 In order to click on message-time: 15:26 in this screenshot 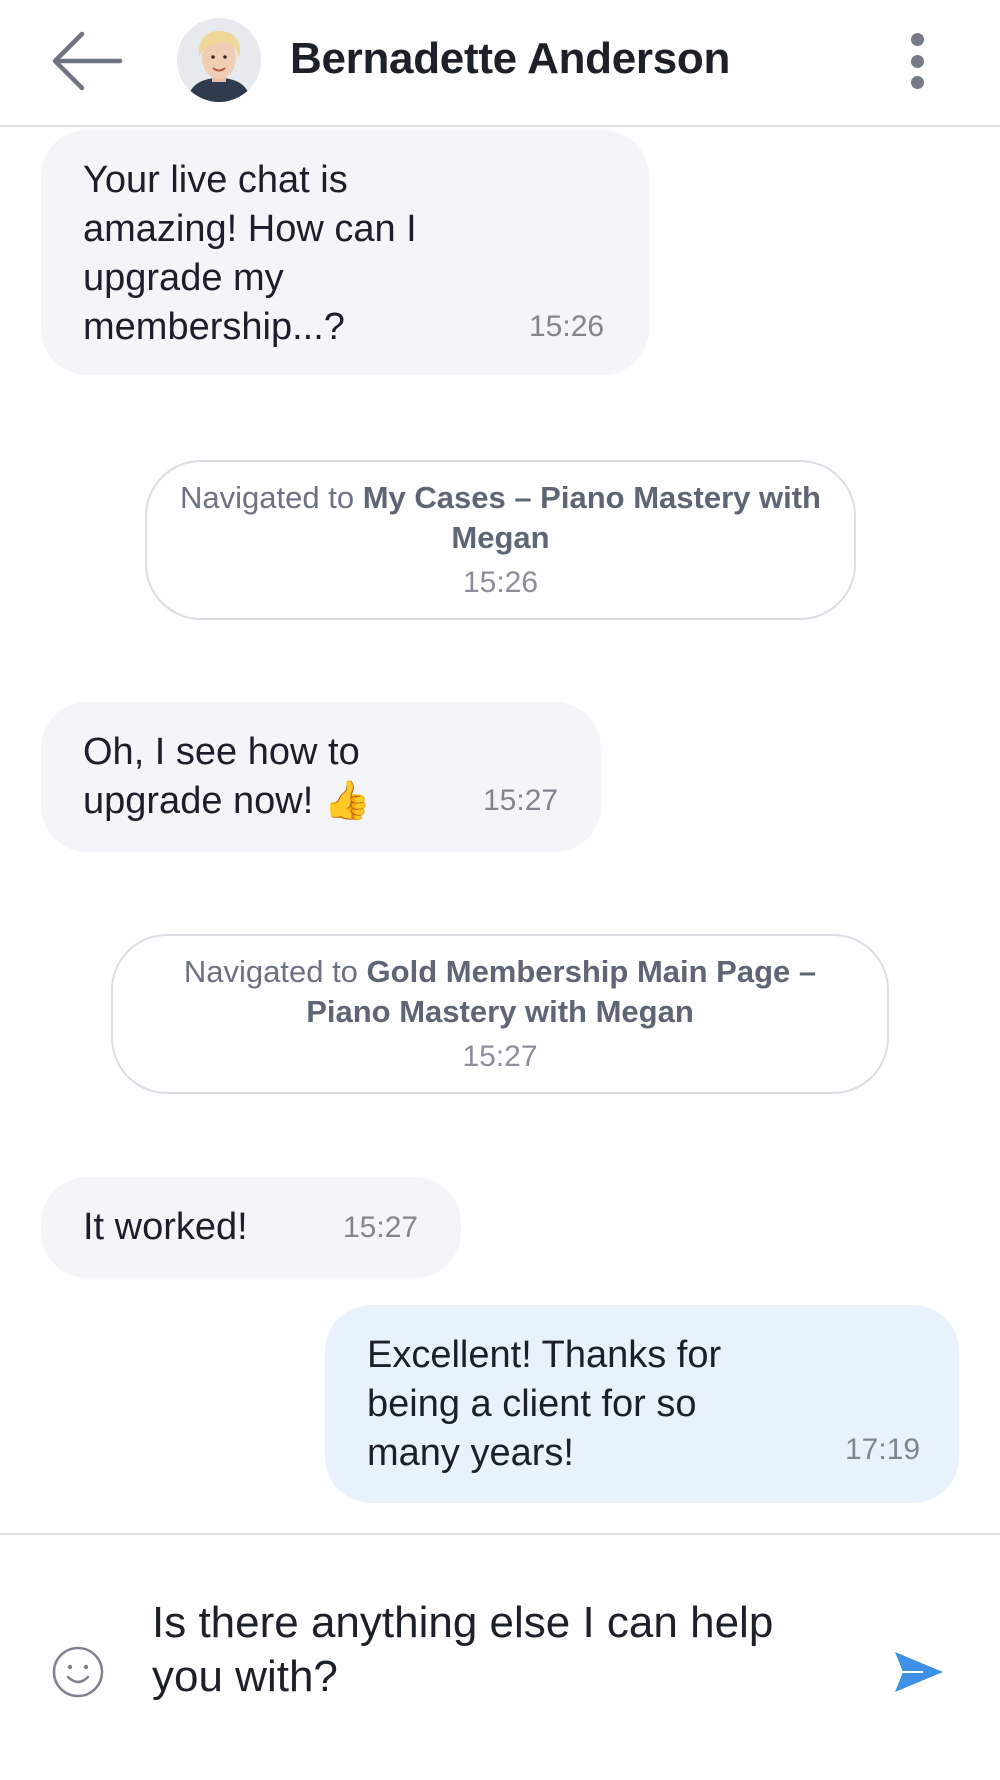, I will do `click(567, 326)`.